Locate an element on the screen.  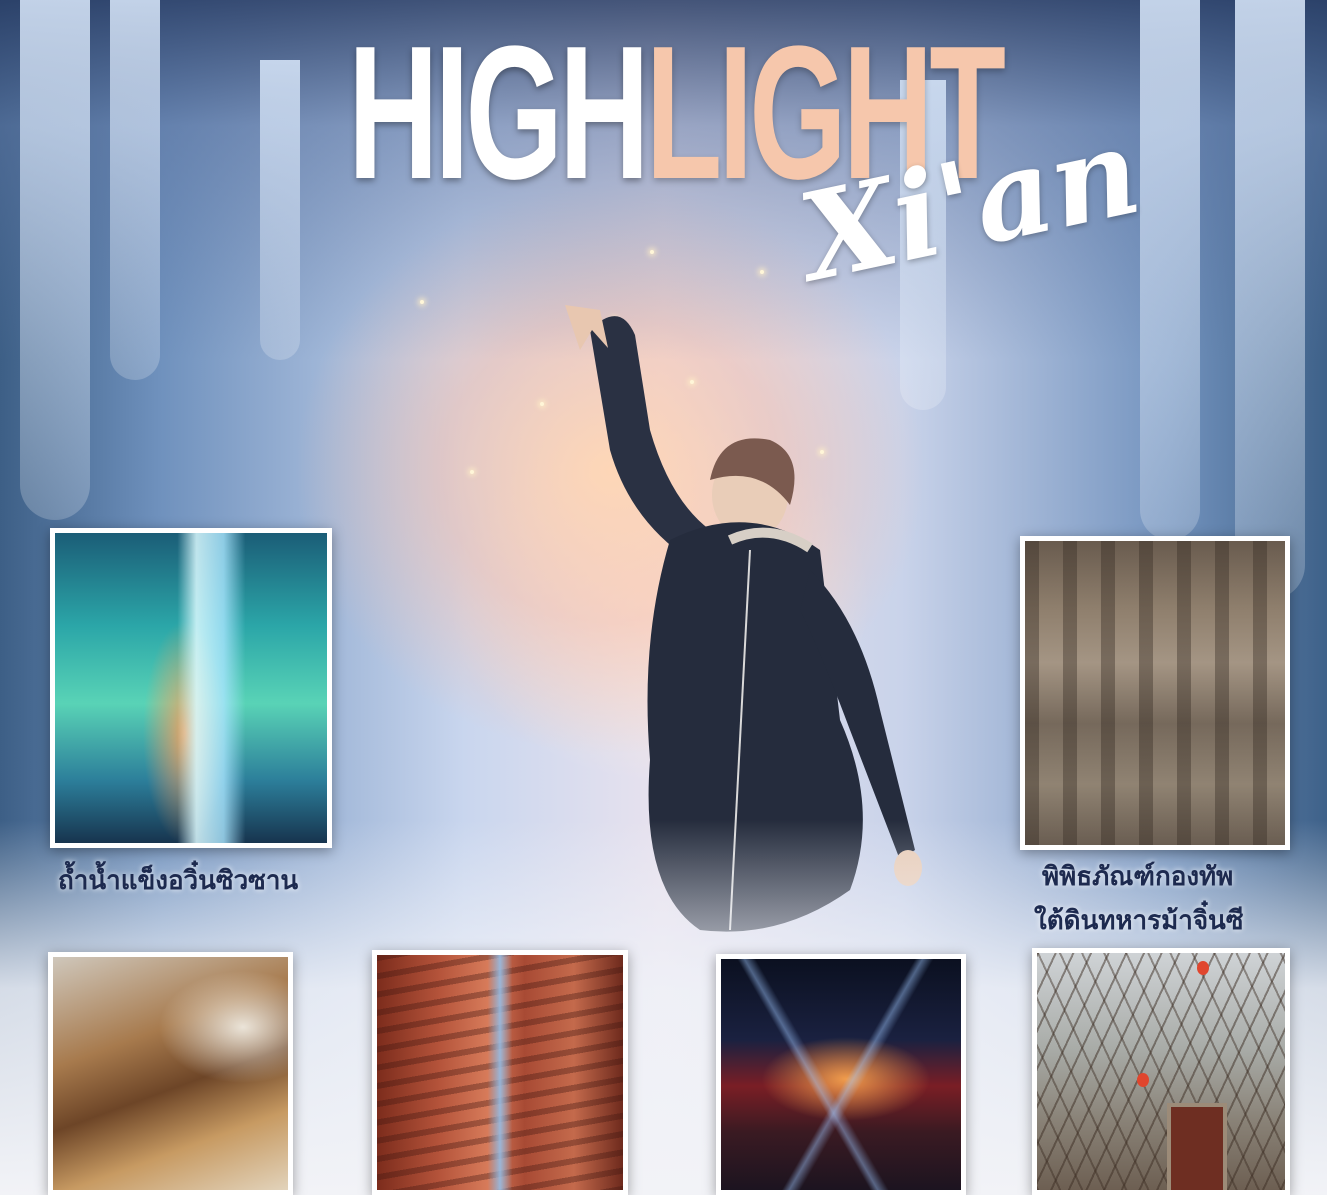
photo-ice-cave is located at coordinates (191, 688).